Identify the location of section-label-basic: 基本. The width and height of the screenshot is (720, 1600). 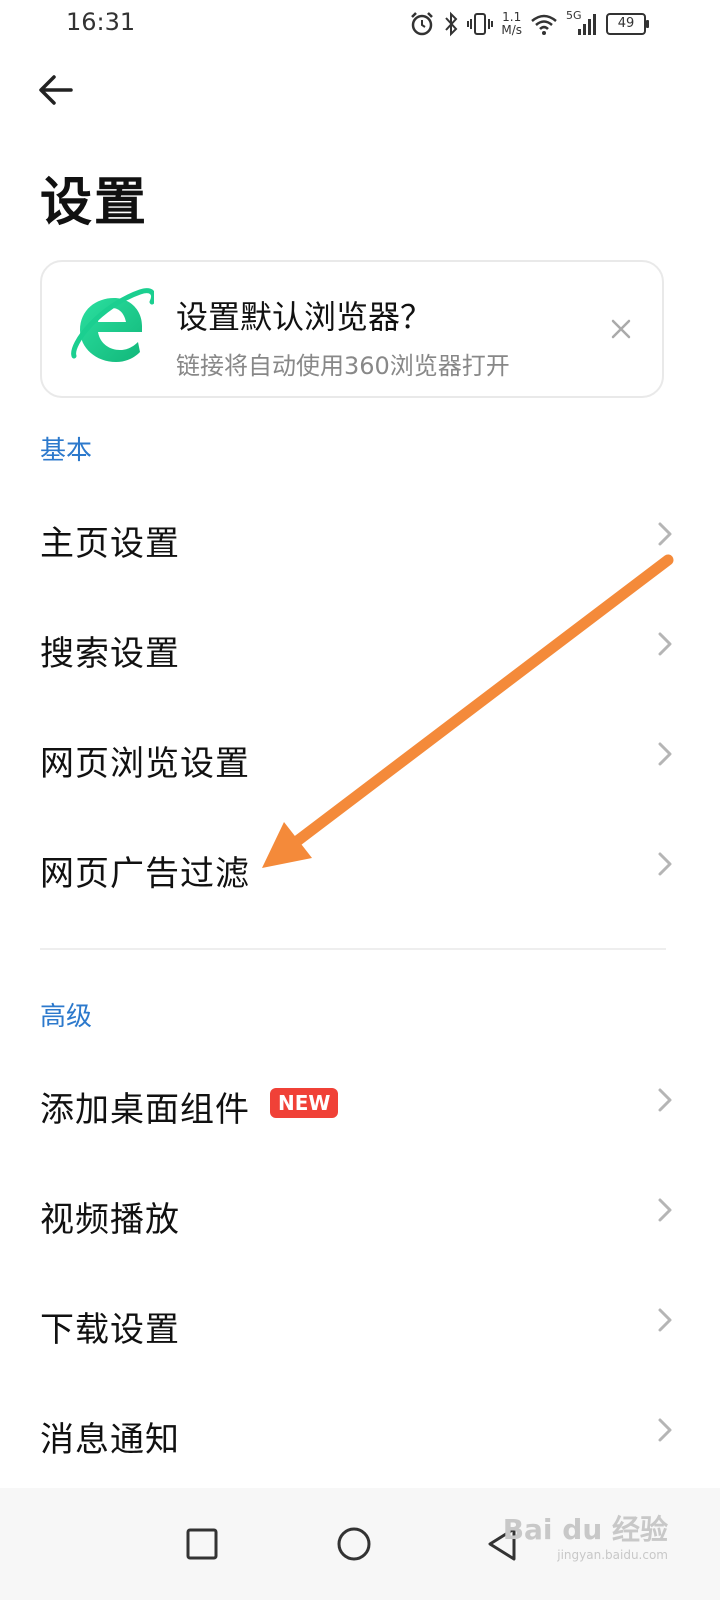
(66, 451).